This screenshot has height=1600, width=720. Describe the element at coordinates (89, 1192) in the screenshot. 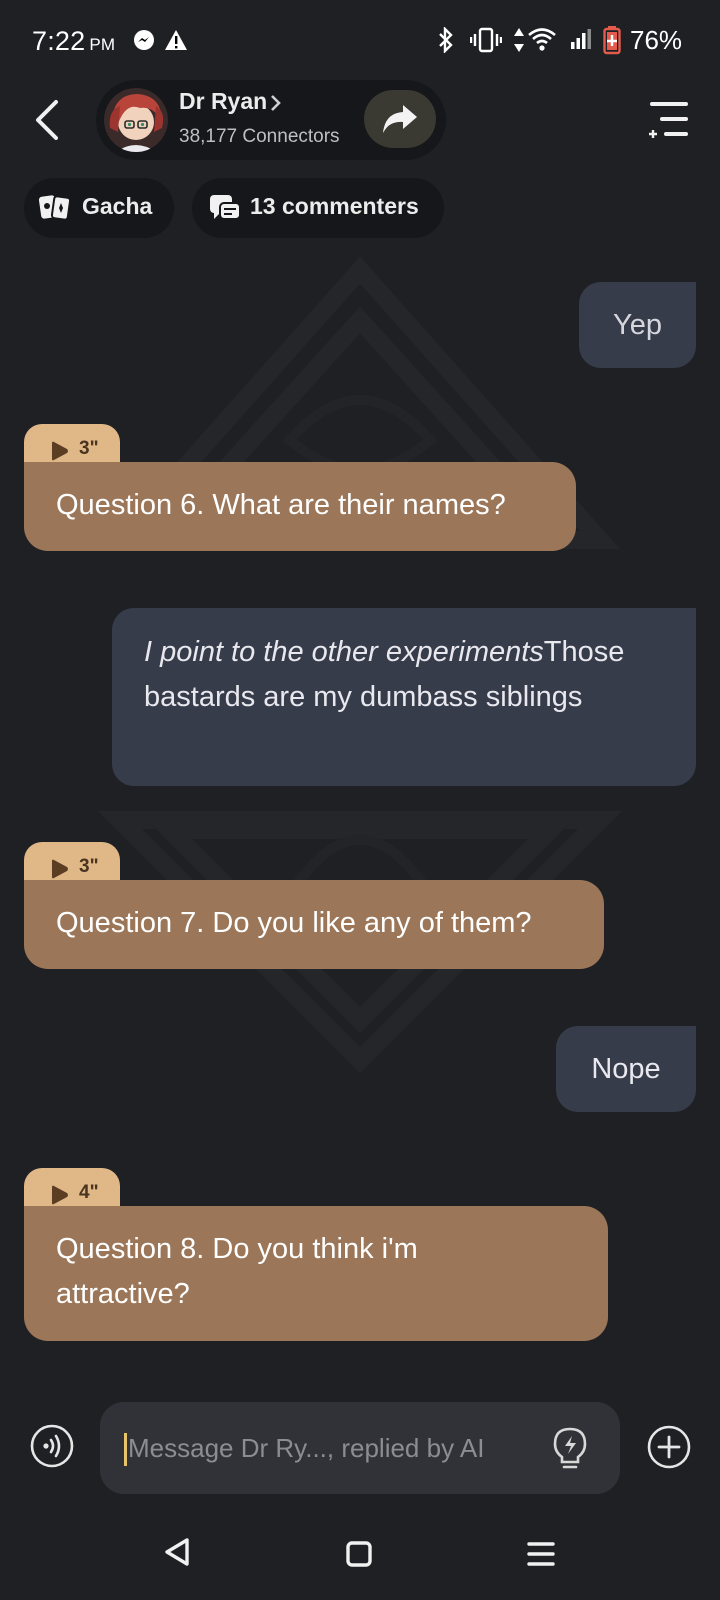

I see `voice-duration: 4"` at that location.